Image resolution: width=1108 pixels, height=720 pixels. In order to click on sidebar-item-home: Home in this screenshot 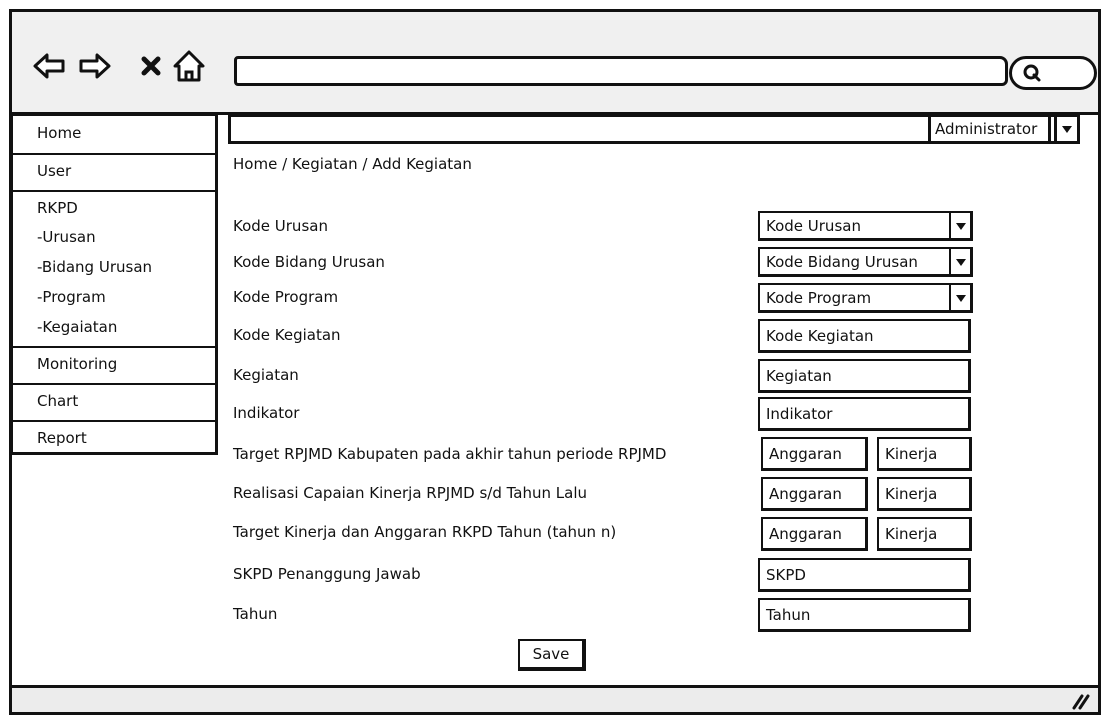, I will do `click(114, 133)`.